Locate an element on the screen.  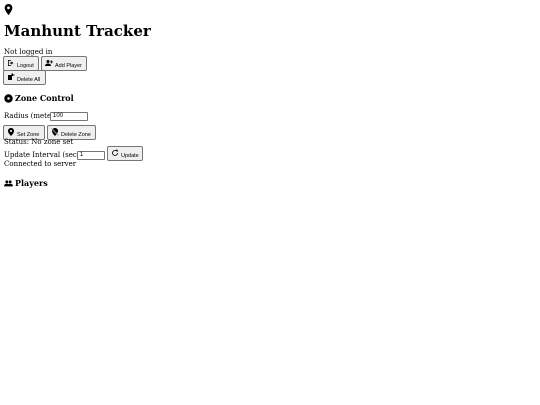
add-player-button: Add Player is located at coordinates (64, 63).